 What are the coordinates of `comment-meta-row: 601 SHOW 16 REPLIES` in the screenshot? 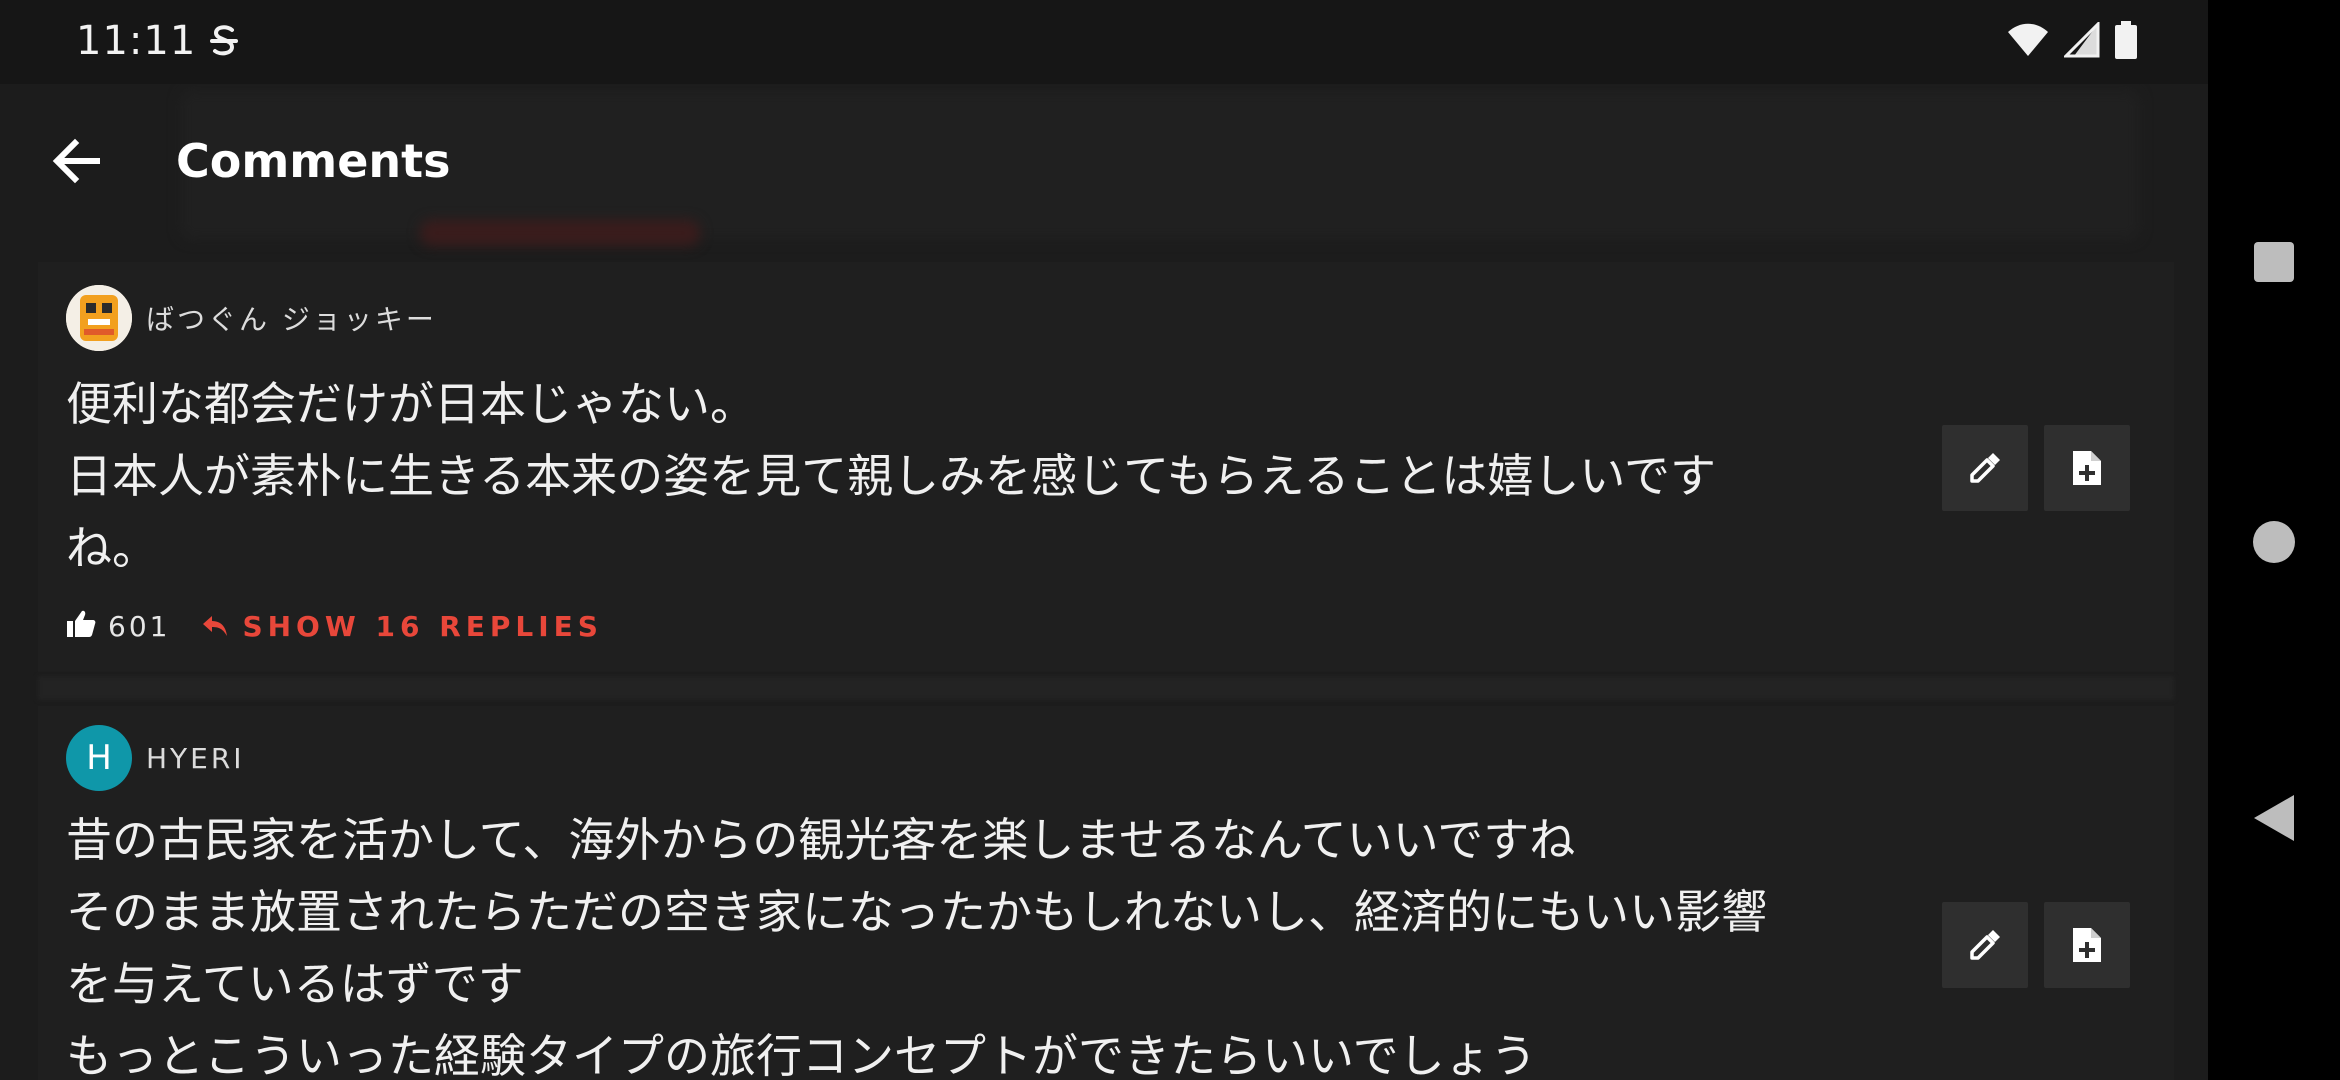 It's located at (334, 626).